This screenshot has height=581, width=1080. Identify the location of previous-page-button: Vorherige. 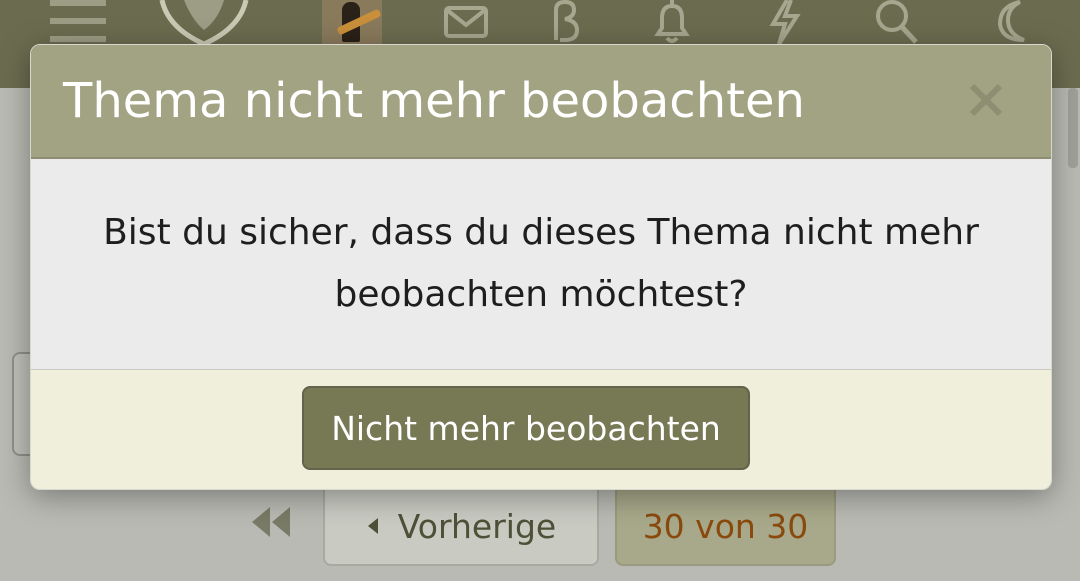
(461, 526).